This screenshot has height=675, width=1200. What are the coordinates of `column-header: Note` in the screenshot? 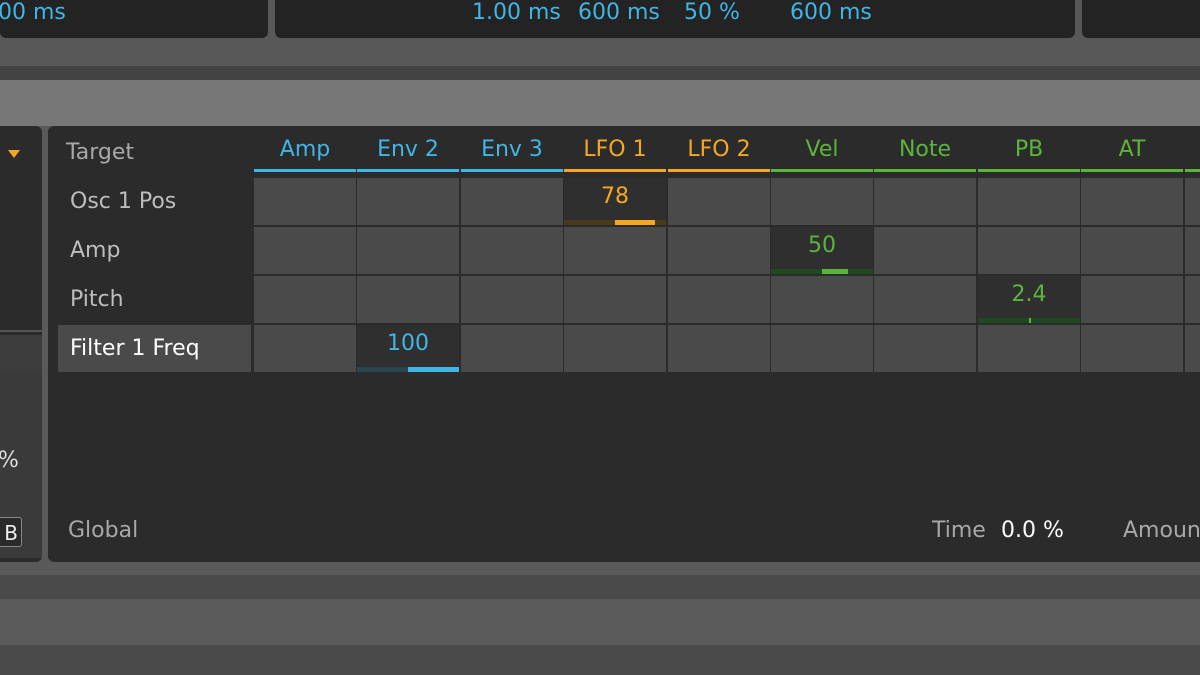 It's located at (925, 151).